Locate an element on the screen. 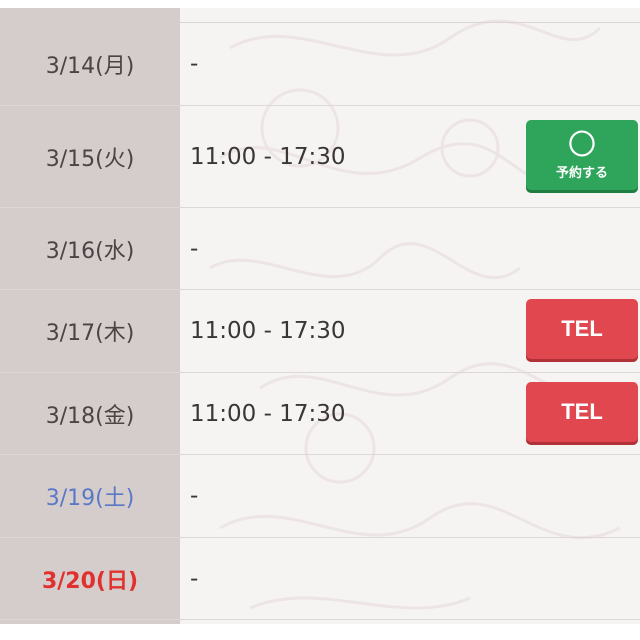  row-date-saturday: 3/19(土) is located at coordinates (90, 498).